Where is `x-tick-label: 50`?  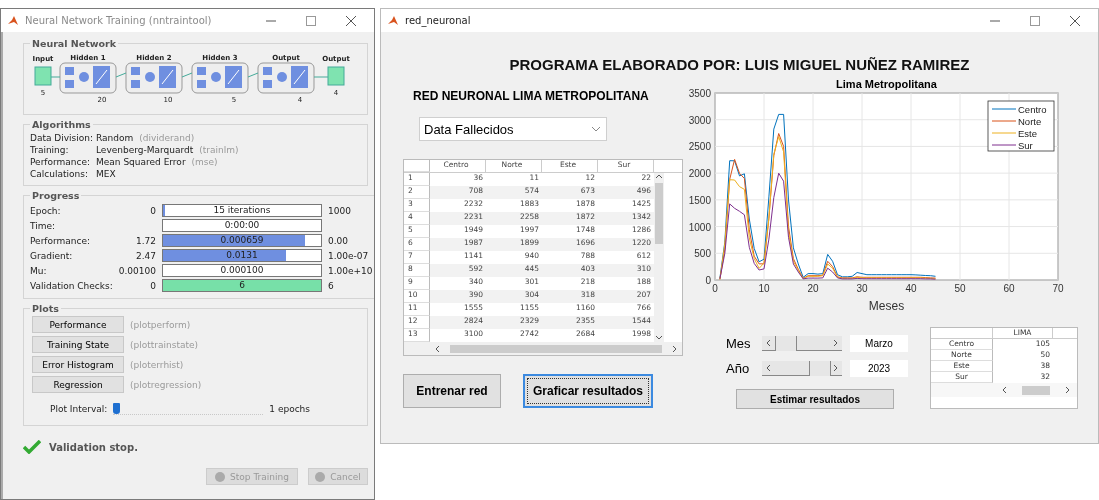 x-tick-label: 50 is located at coordinates (960, 288).